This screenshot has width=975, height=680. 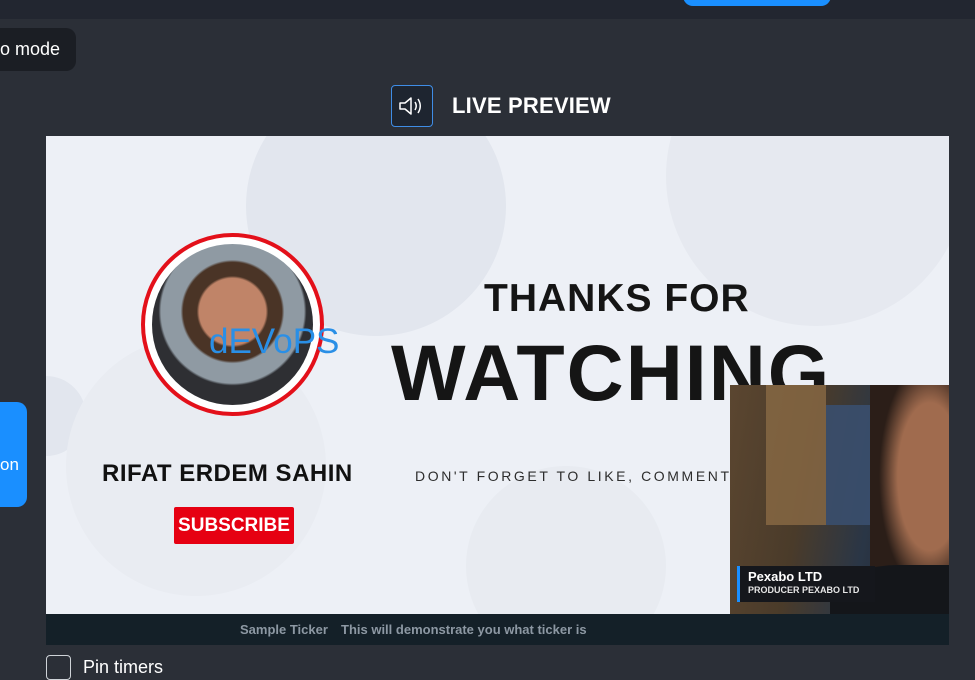 What do you see at coordinates (227, 473) in the screenshot?
I see `presenter-name: RIFAT ERDEM SAHIN` at bounding box center [227, 473].